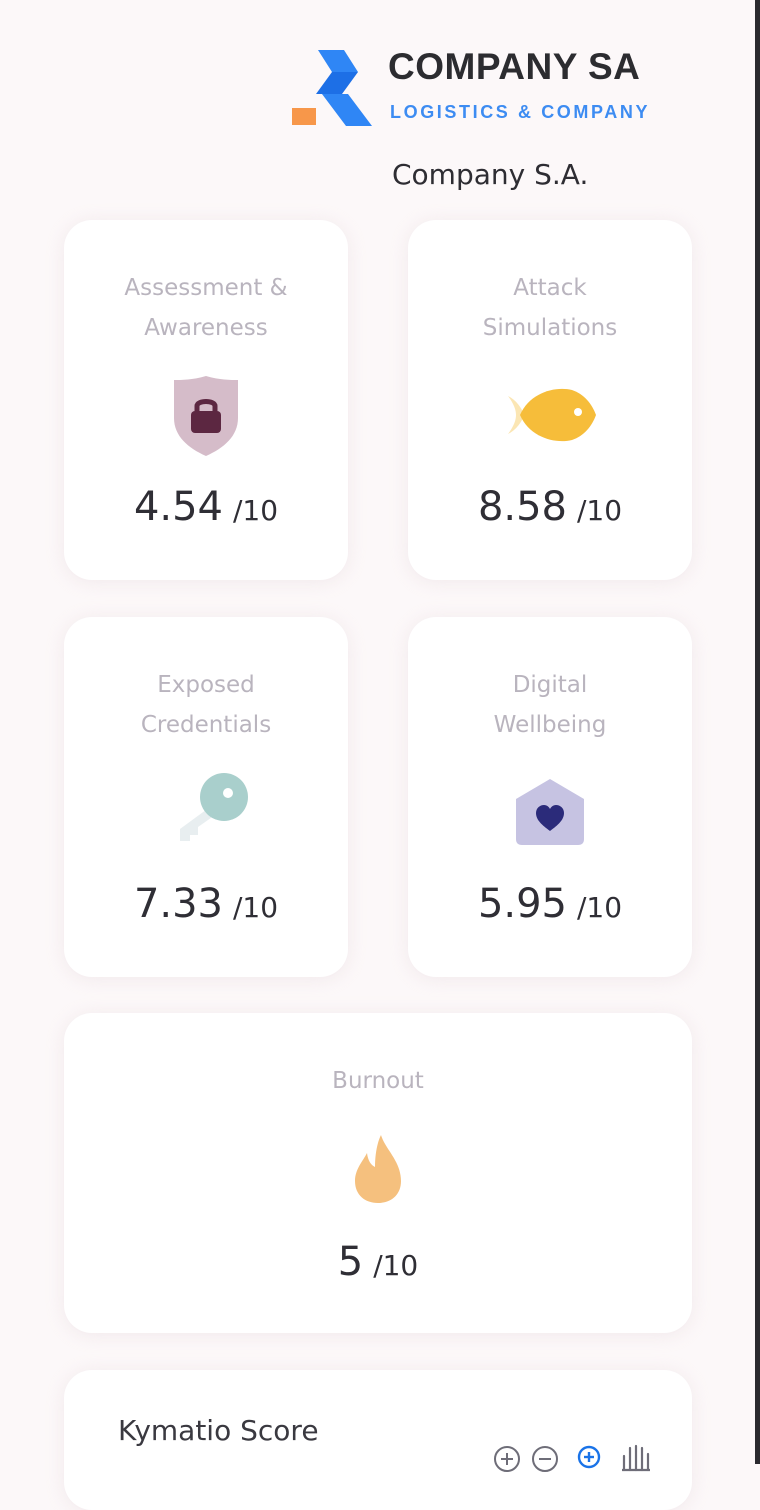 The image size is (760, 1510). I want to click on card-title: Burnout, so click(378, 1081).